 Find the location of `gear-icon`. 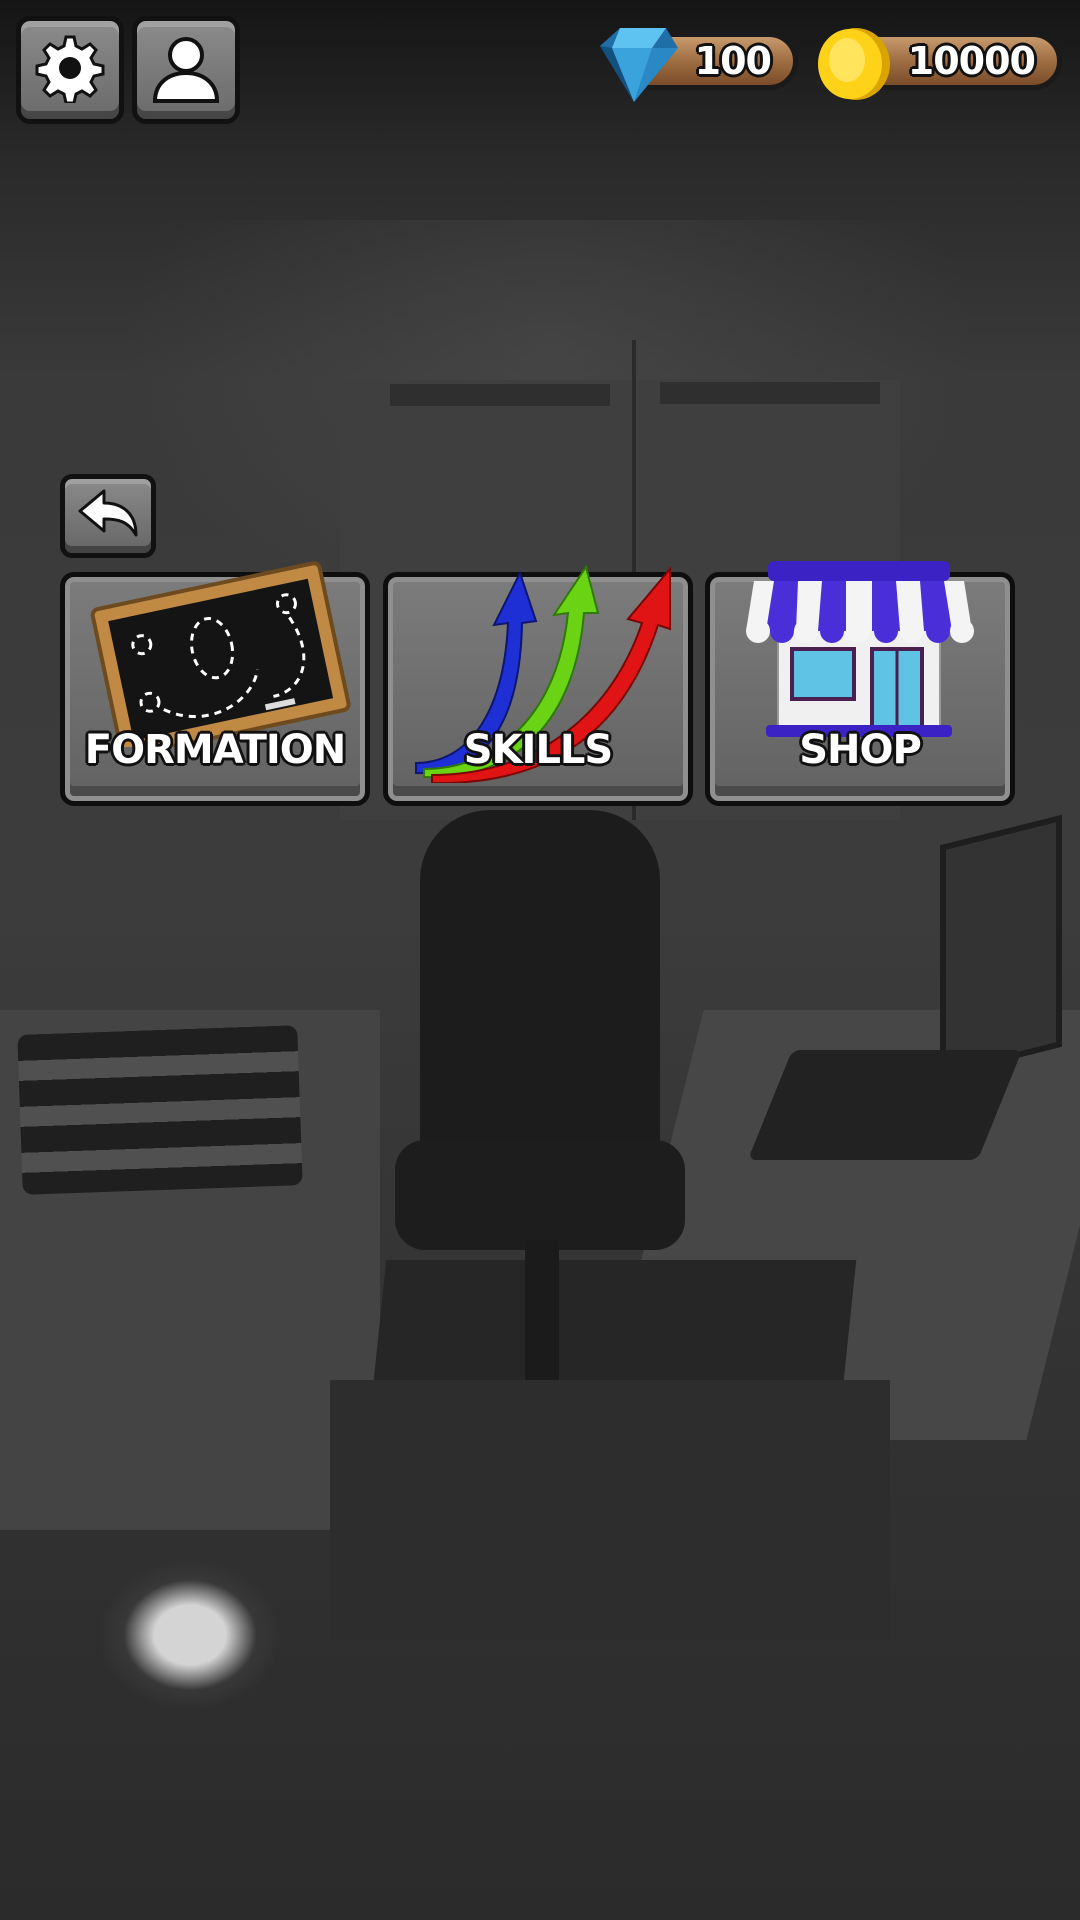

gear-icon is located at coordinates (70, 70).